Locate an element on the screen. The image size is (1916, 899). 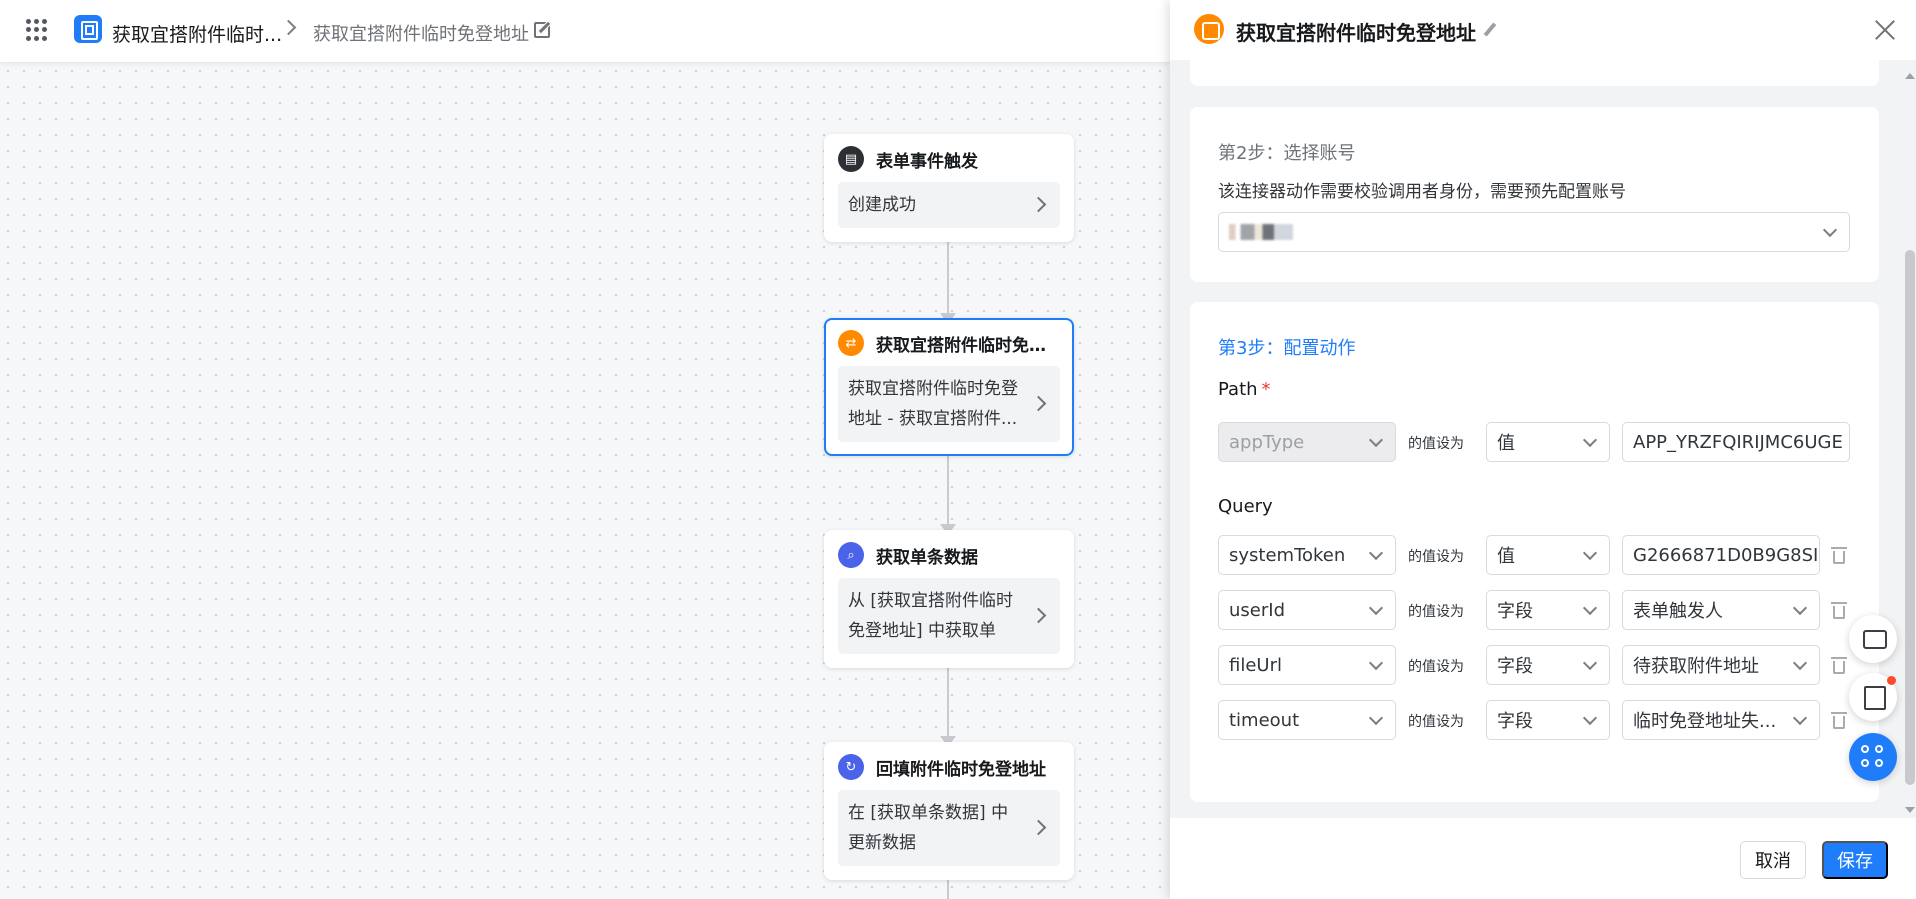
value-input: G2666871D0B9G8SIF is located at coordinates (1721, 555).